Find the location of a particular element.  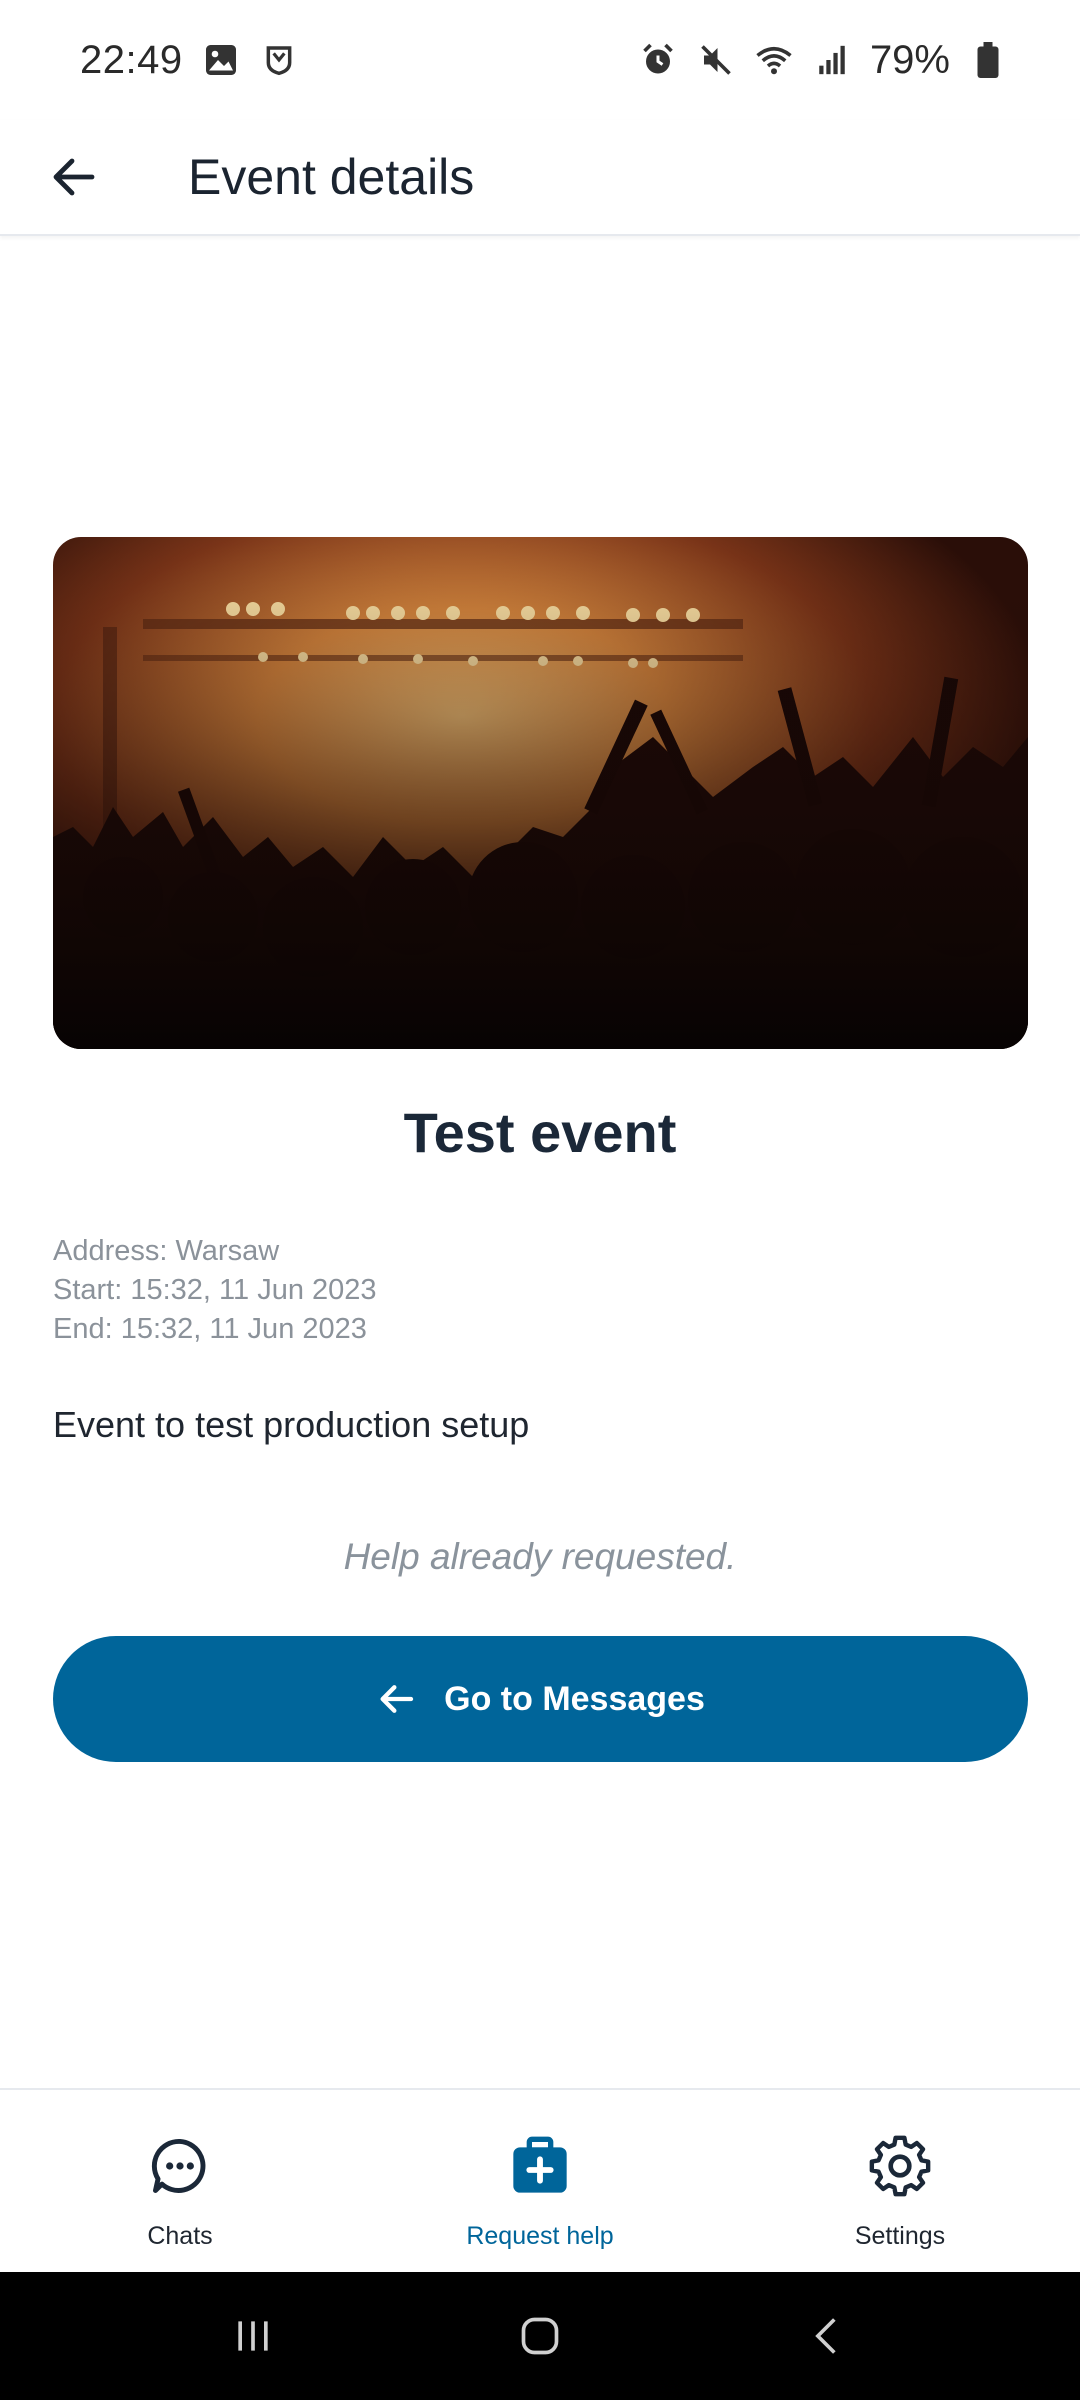

home-icon is located at coordinates (540, 2336).